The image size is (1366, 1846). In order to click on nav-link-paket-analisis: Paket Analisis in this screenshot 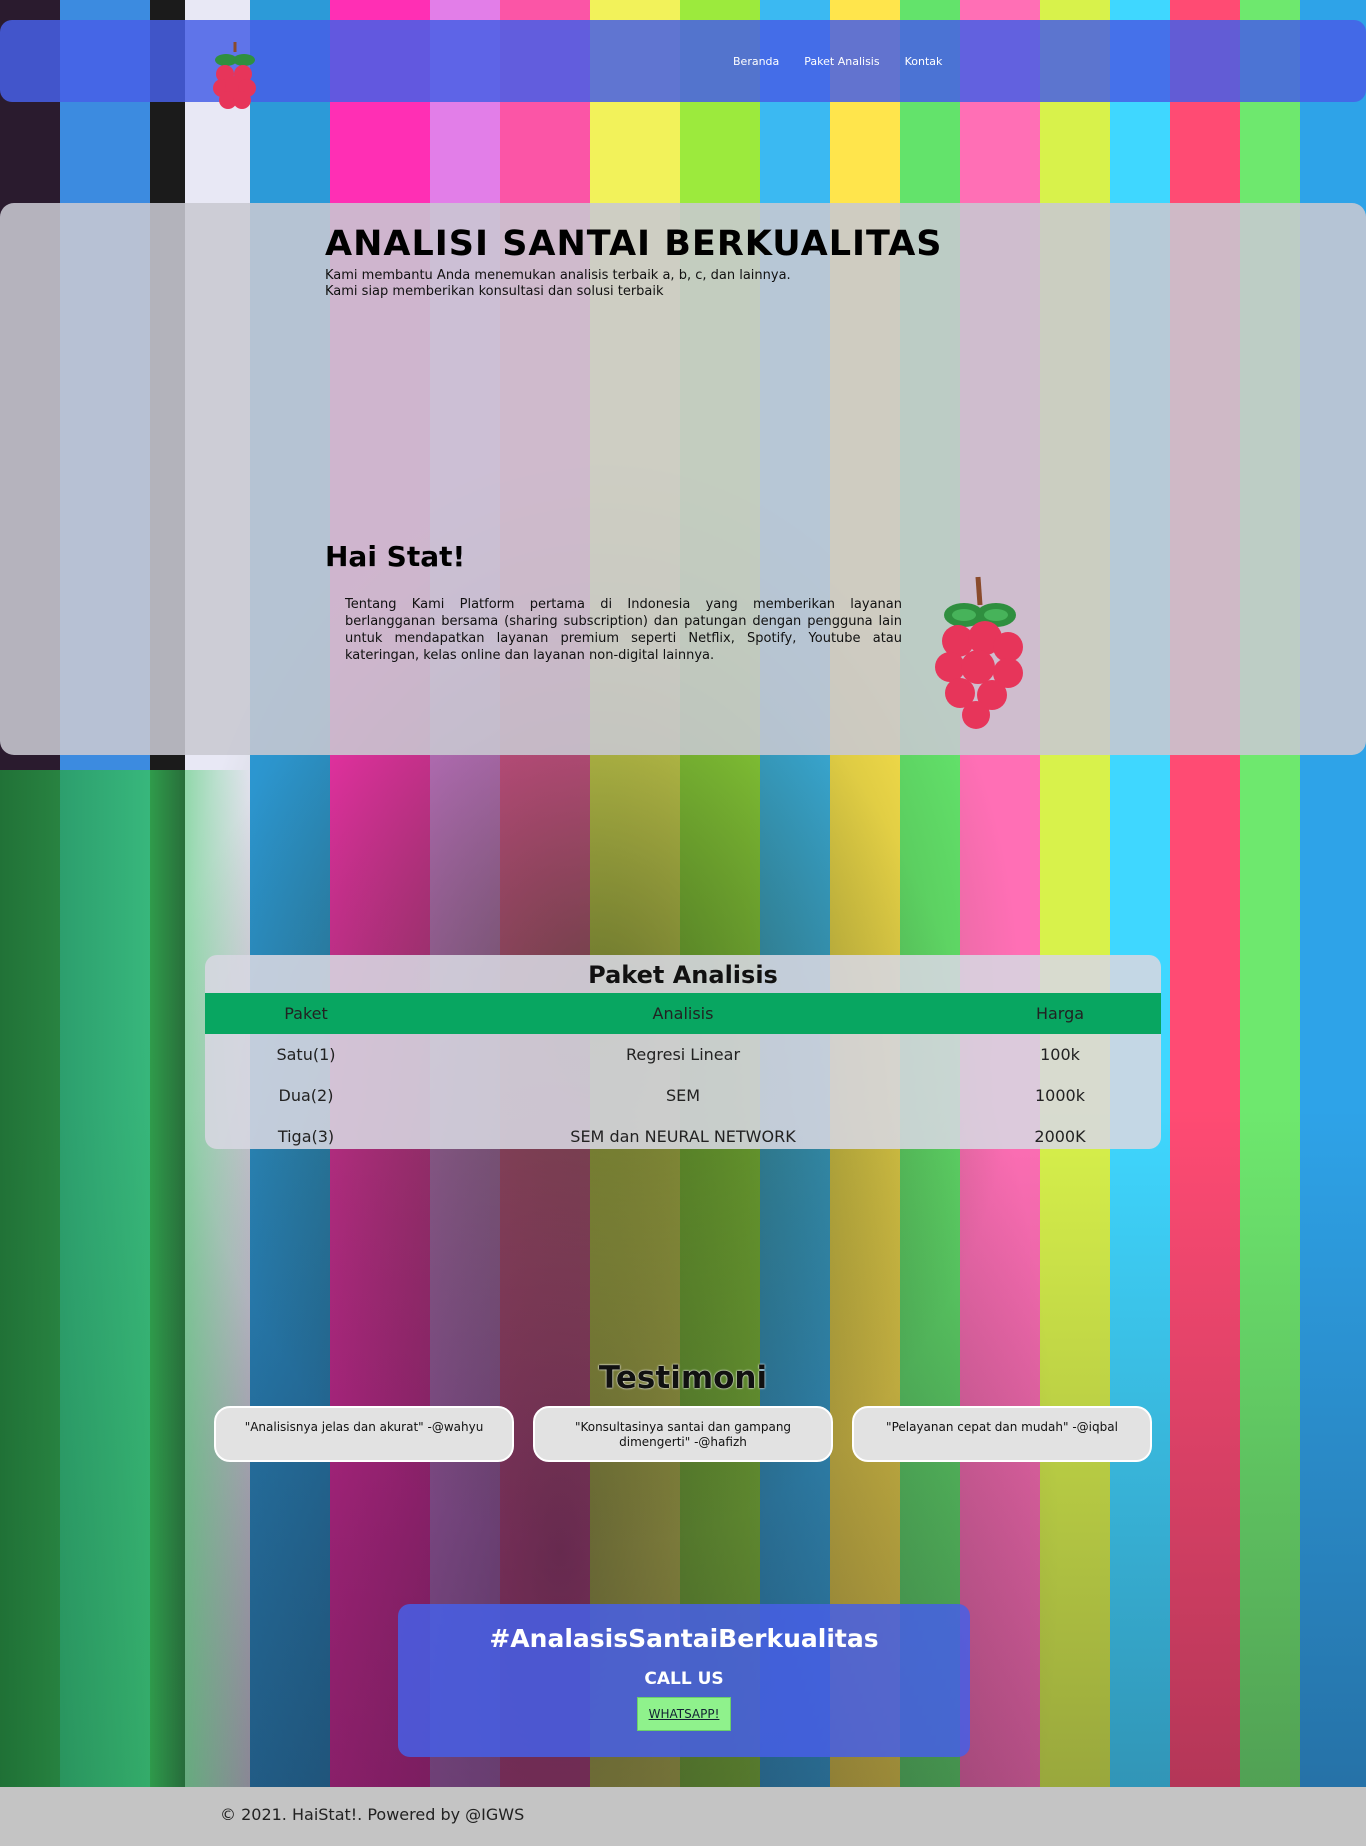, I will do `click(841, 61)`.